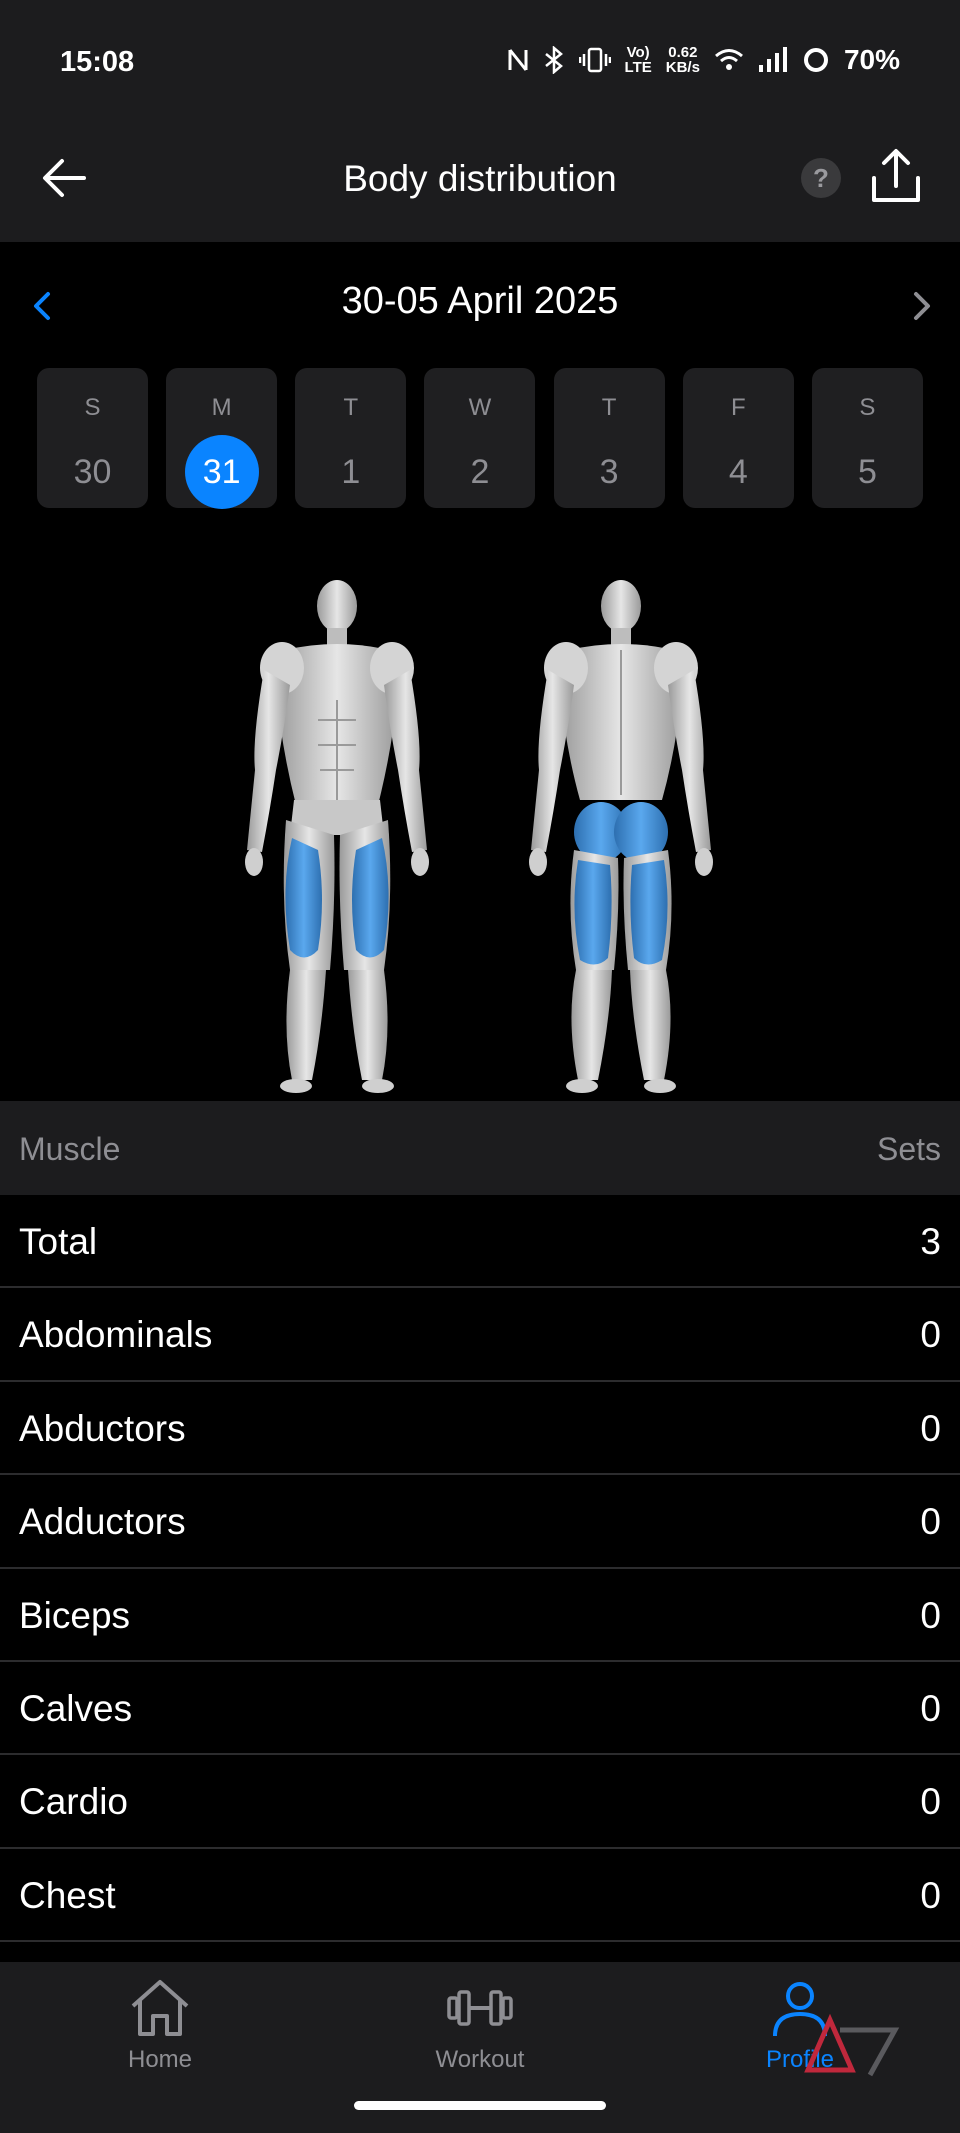 This screenshot has height=2133, width=960. I want to click on net-speed-unit: KB/s, so click(682, 67).